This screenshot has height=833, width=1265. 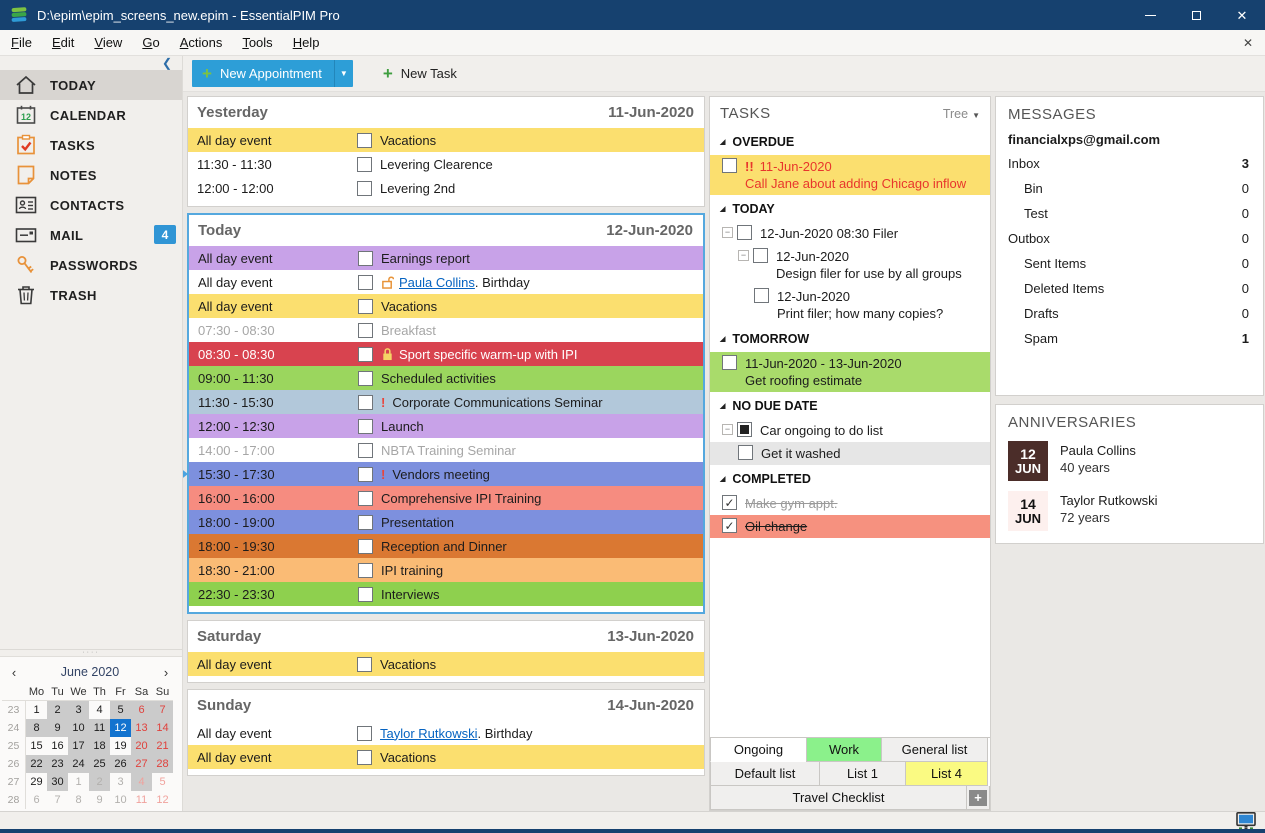 What do you see at coordinates (765, 774) in the screenshot?
I see `tab-default-list: Default list` at bounding box center [765, 774].